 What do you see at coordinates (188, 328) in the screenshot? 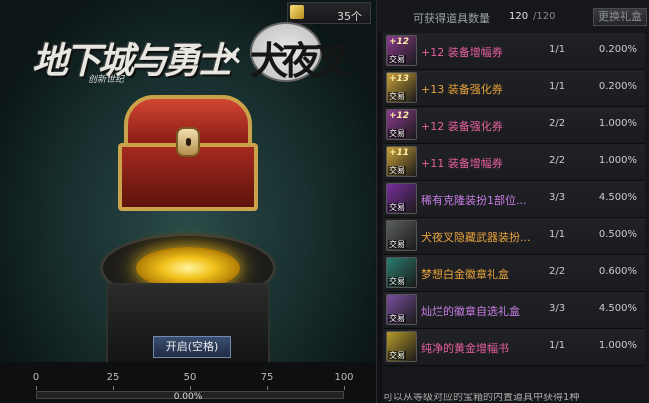
I see `pedestal-base` at bounding box center [188, 328].